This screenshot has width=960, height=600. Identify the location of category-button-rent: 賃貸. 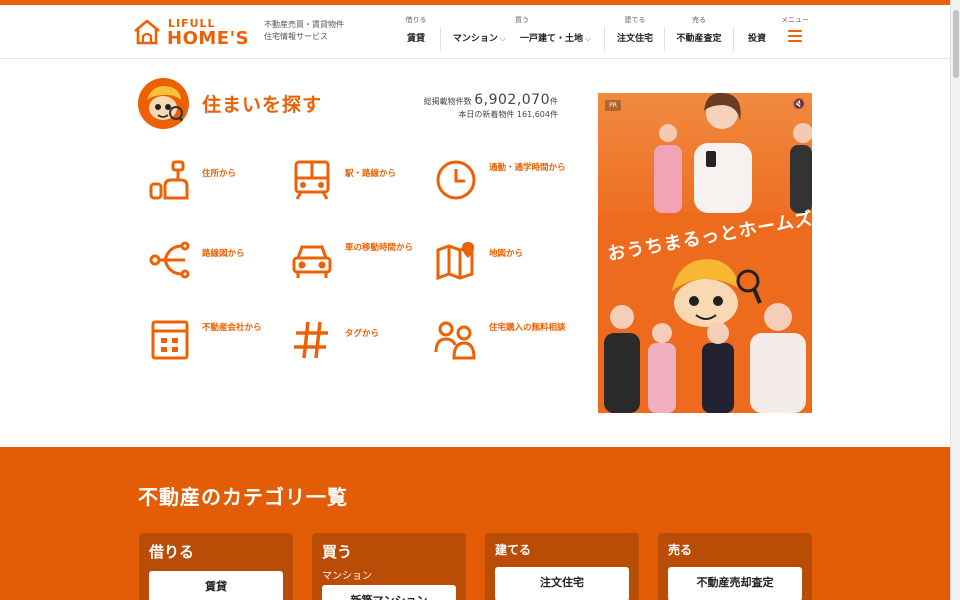
(216, 585).